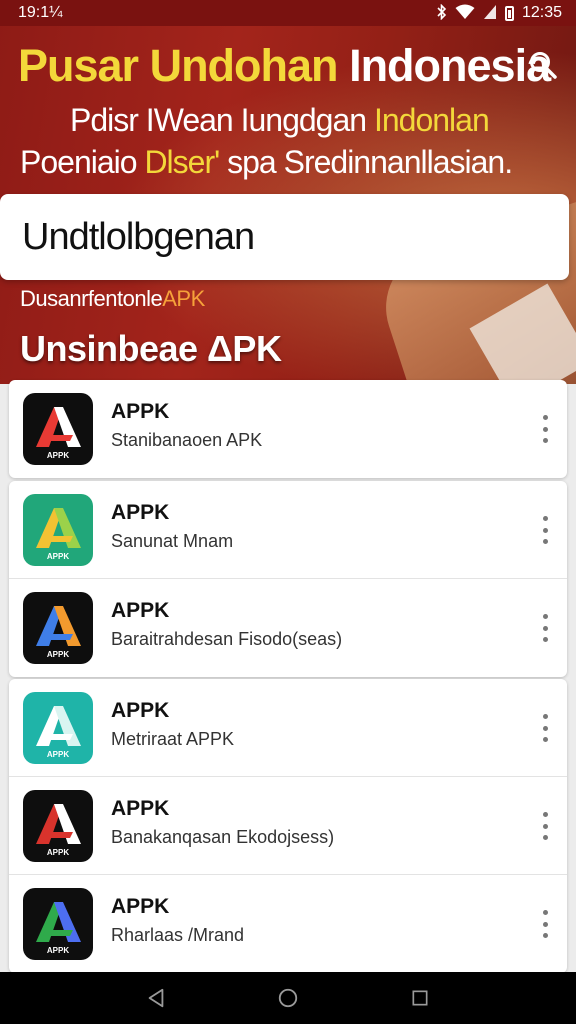  Describe the element at coordinates (58, 529) in the screenshot. I see `app-logo-yellow-green-icon: APPK` at that location.